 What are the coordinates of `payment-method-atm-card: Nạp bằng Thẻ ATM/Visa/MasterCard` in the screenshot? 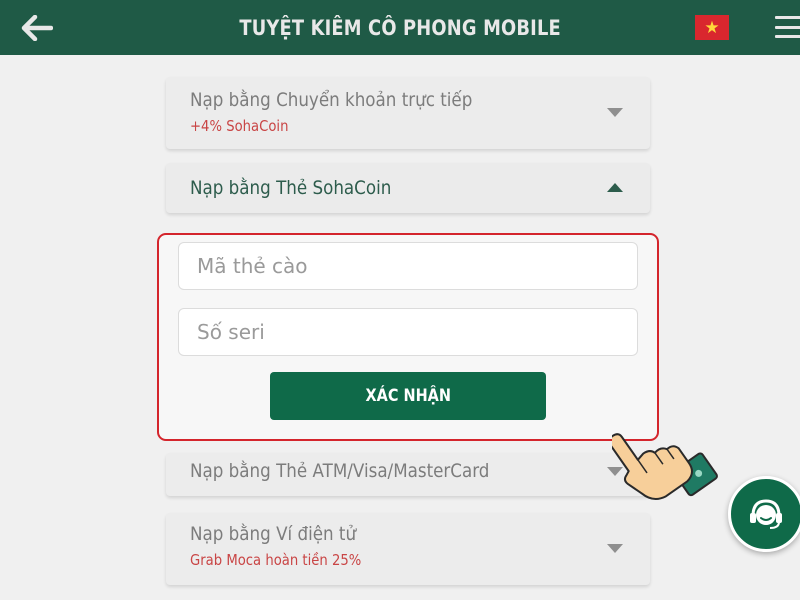 It's located at (408, 474).